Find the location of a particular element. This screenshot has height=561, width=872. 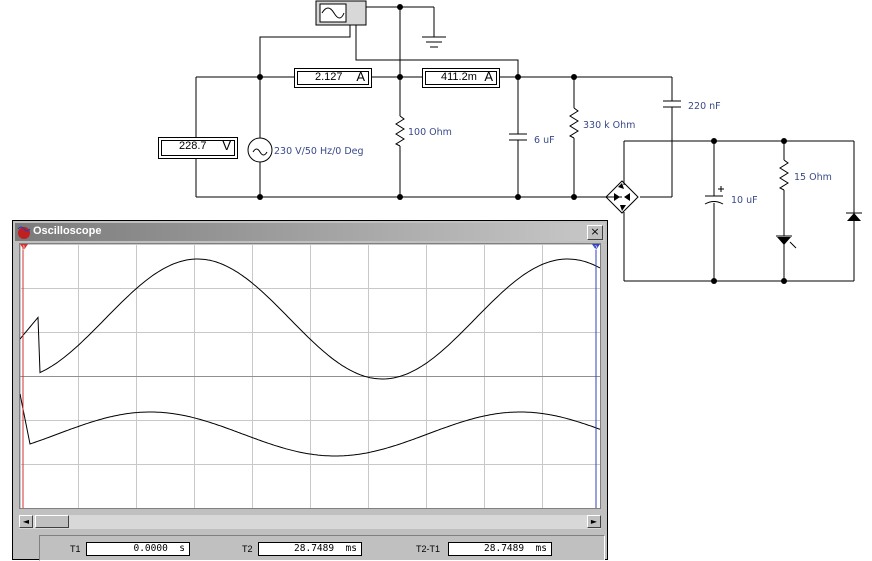

resistor-100-label: 100 Ohm is located at coordinates (430, 132).